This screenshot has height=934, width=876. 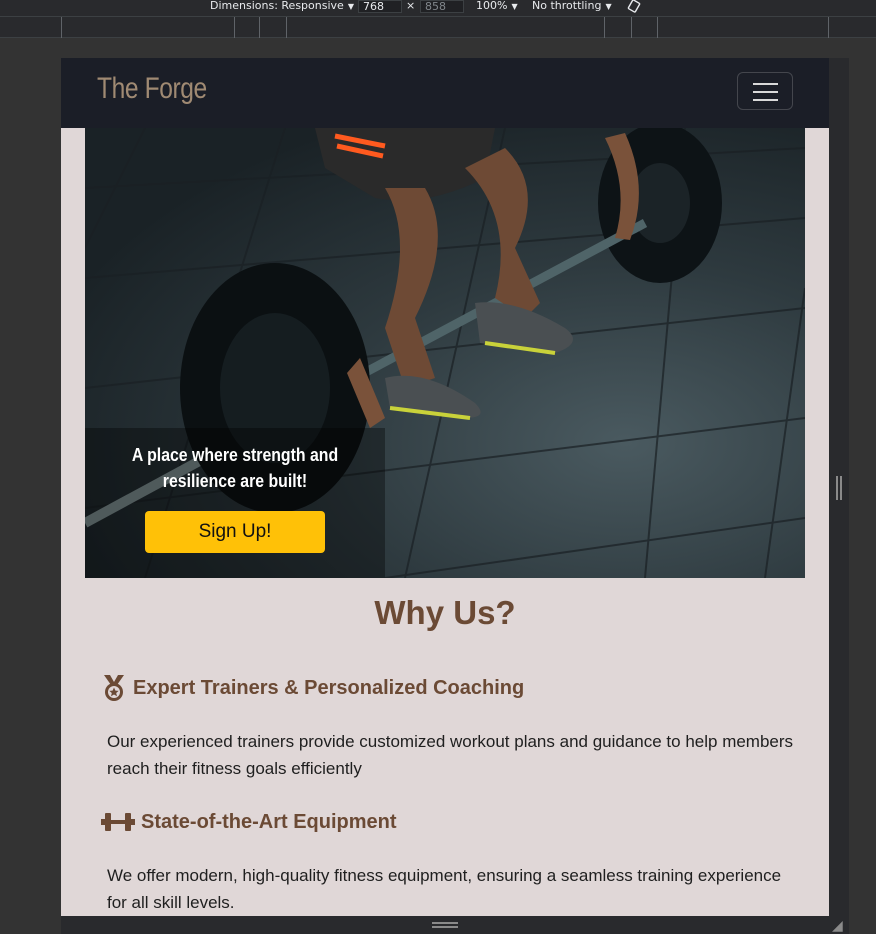 What do you see at coordinates (492, 6) in the screenshot?
I see `zoom-label: 100%` at bounding box center [492, 6].